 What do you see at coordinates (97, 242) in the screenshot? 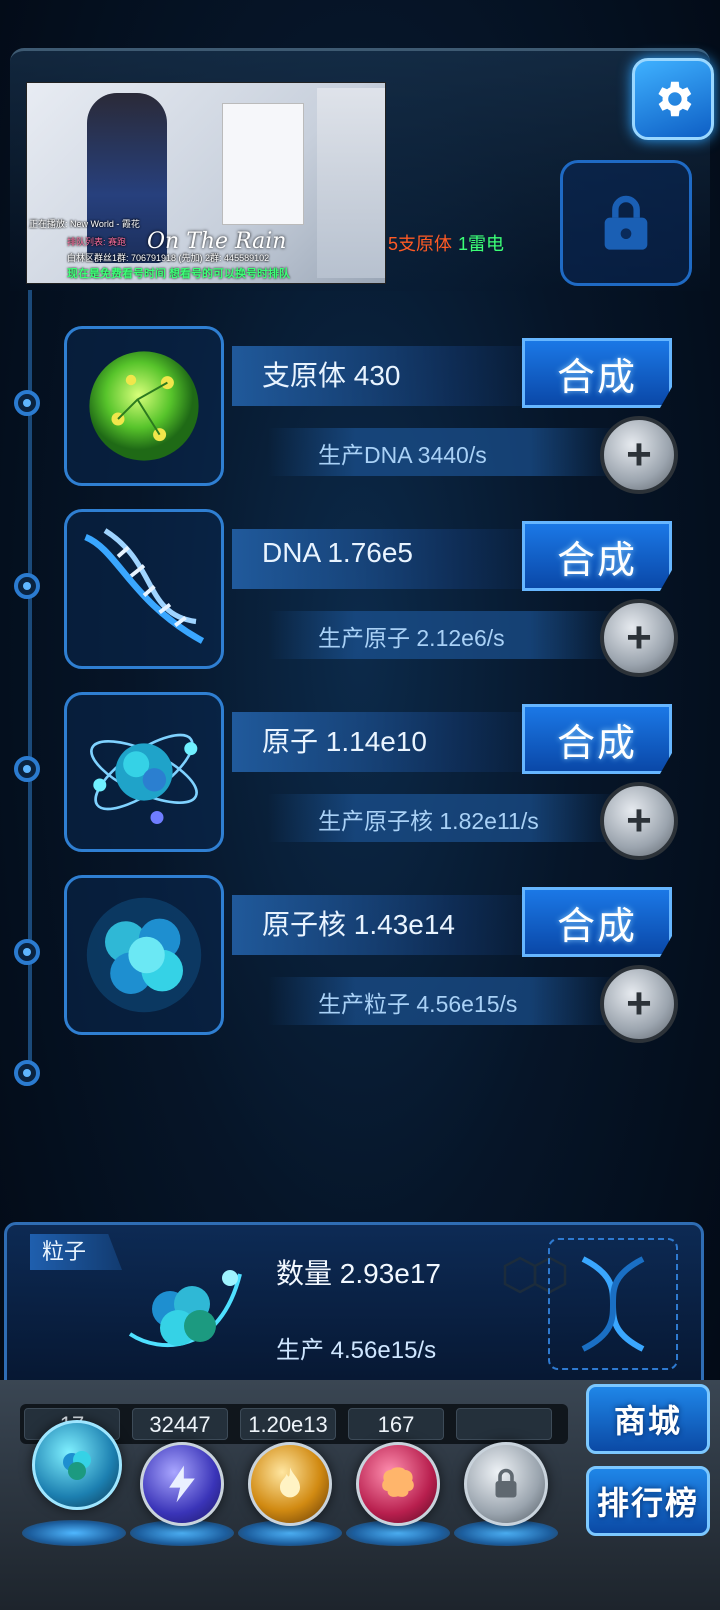
I see `queue-text: 排队列表: 赛跑` at bounding box center [97, 242].